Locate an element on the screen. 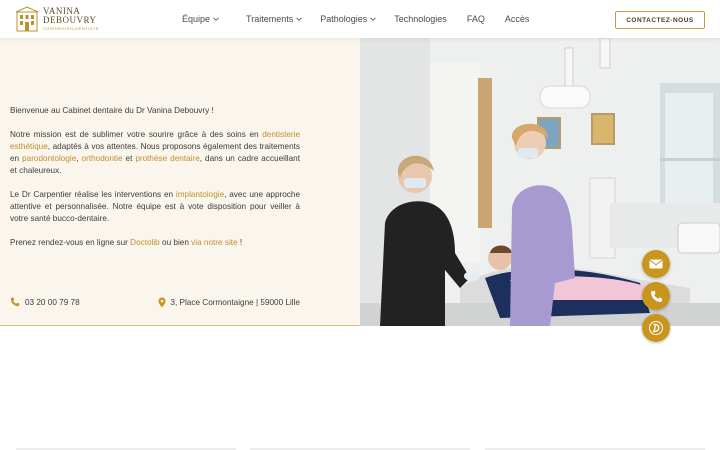 The height and width of the screenshot is (450, 720). address: 3, Place Cormontaigne | 59000 Lille is located at coordinates (229, 302).